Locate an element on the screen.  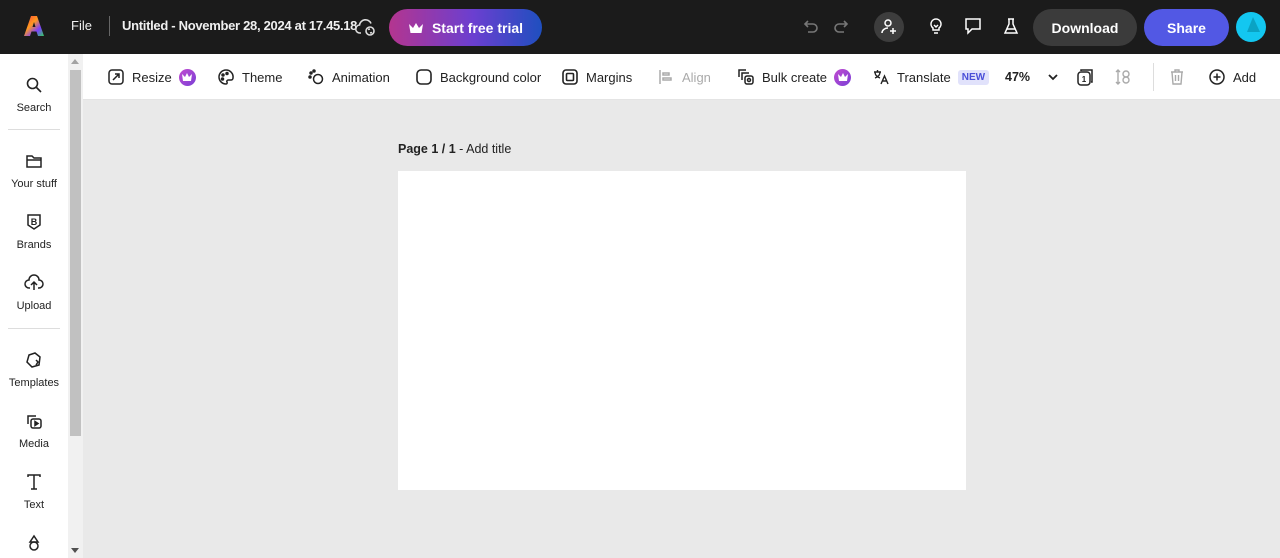
scroll-up-arrow is located at coordinates (75, 61).